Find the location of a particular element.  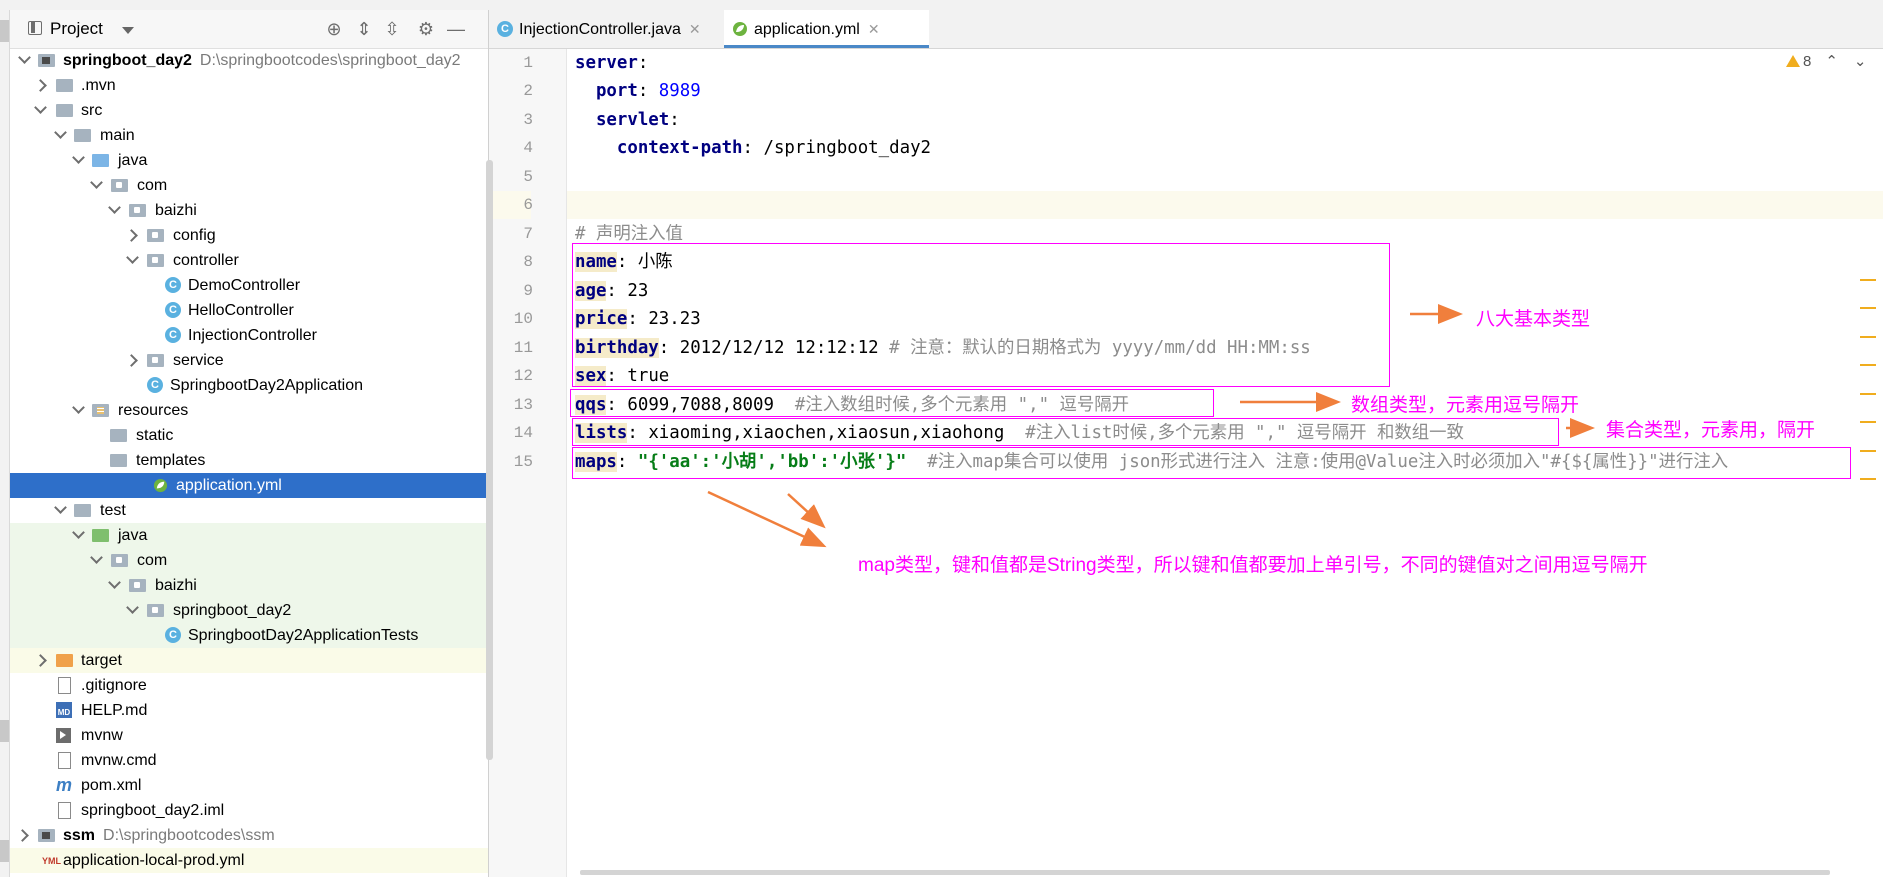

tree-item-test-baizhi: baizhi is located at coordinates (249, 585).